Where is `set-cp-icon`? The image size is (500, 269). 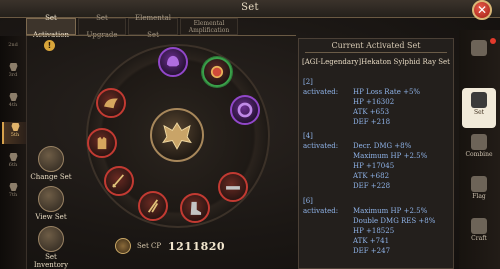
set-cp-icon is located at coordinates (123, 246).